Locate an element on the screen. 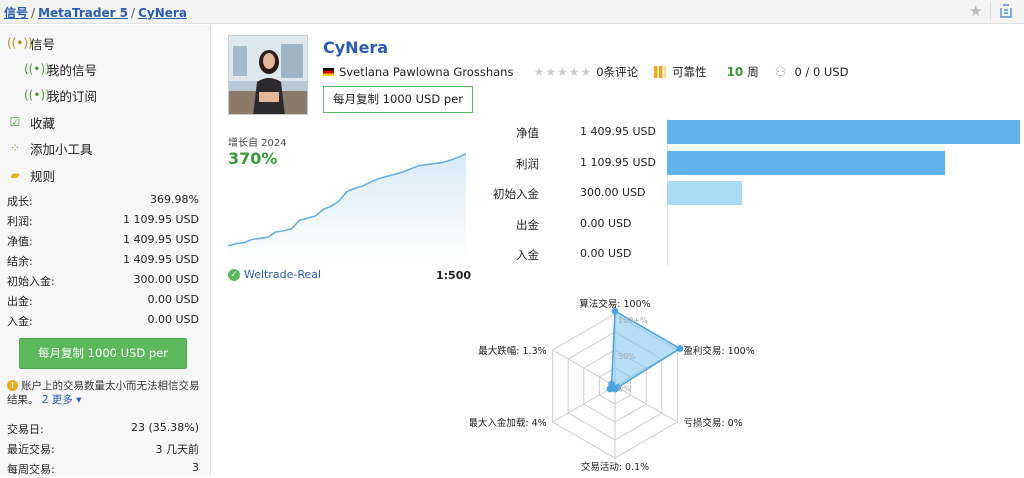 This screenshot has width=1024, height=478. stat-equity: 净值: 1 409.95 USD is located at coordinates (103, 240).